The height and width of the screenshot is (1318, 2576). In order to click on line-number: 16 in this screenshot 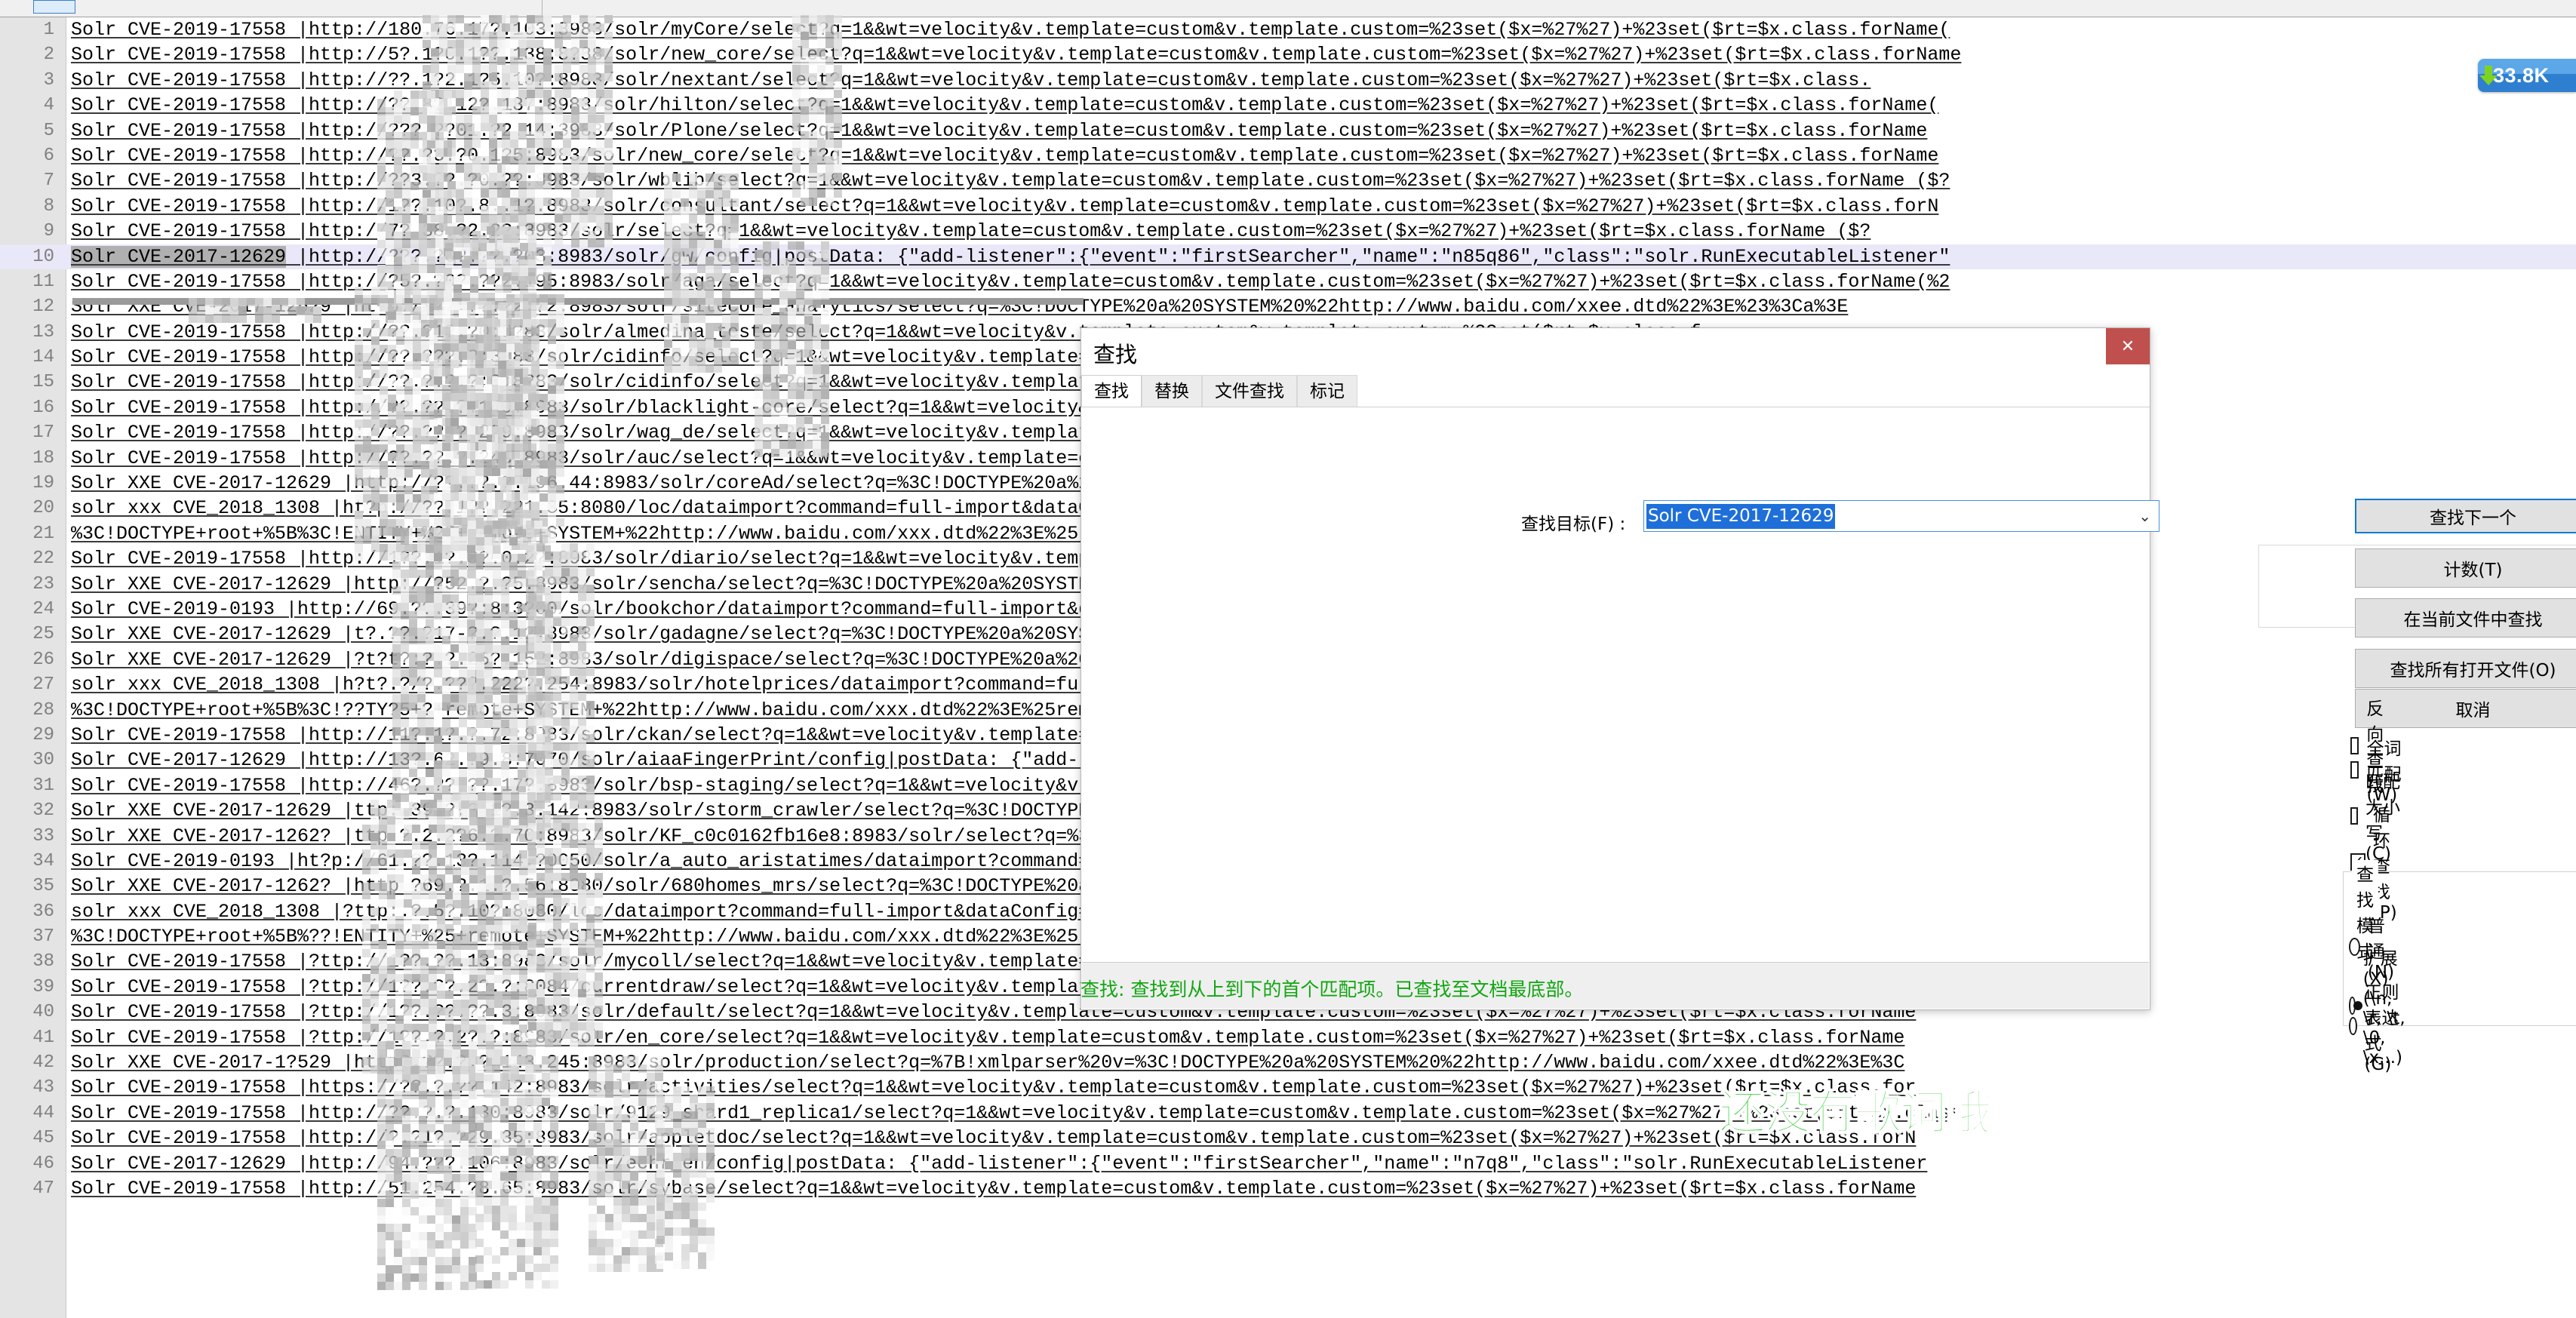, I will do `click(43, 407)`.